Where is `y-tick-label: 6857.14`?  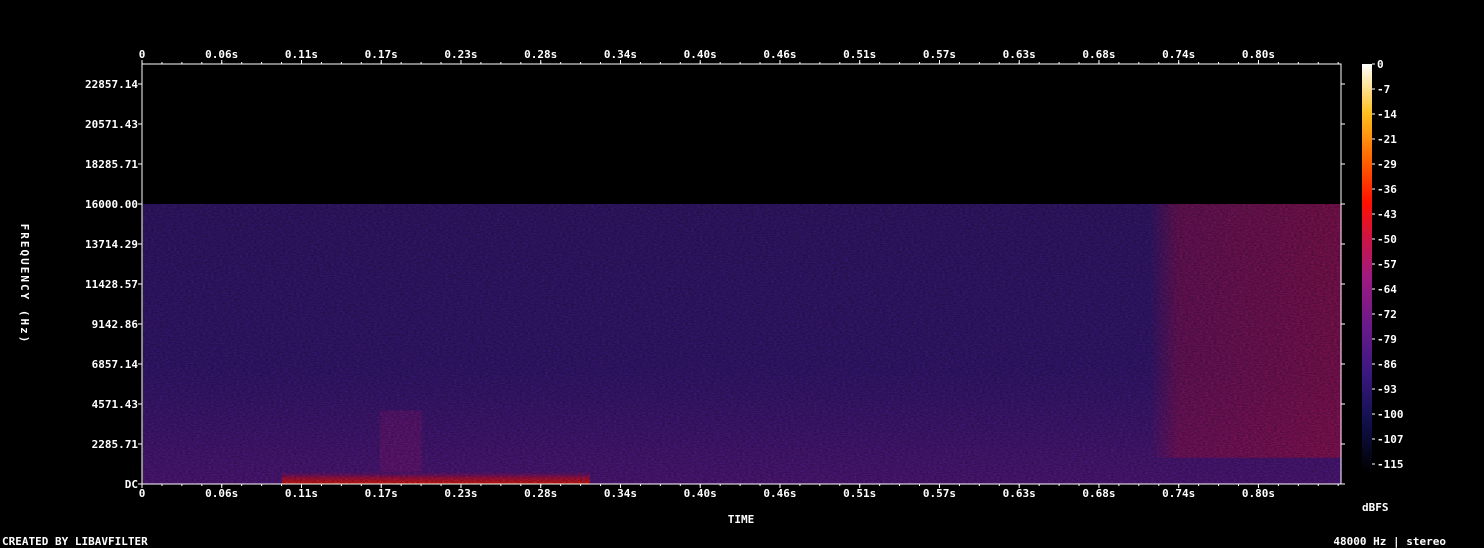 y-tick-label: 6857.14 is located at coordinates (115, 364).